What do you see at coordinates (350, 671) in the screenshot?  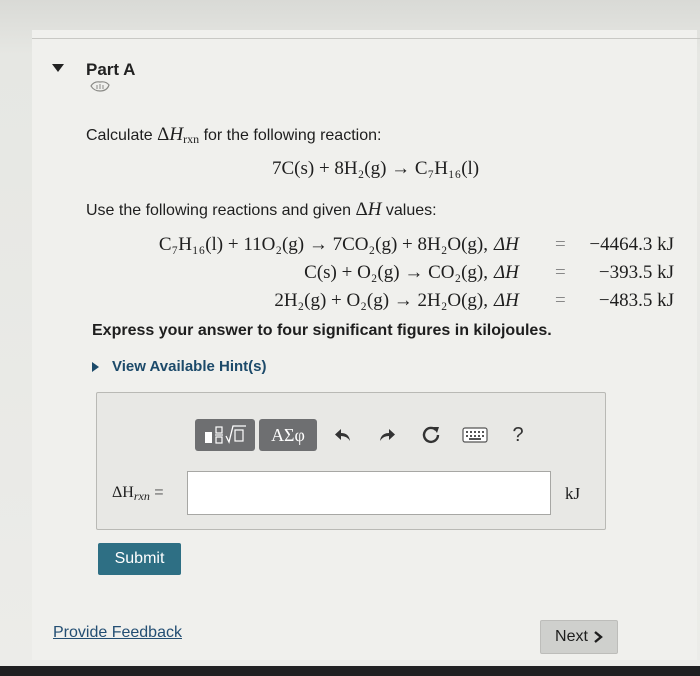 I see `bottom-bar` at bounding box center [350, 671].